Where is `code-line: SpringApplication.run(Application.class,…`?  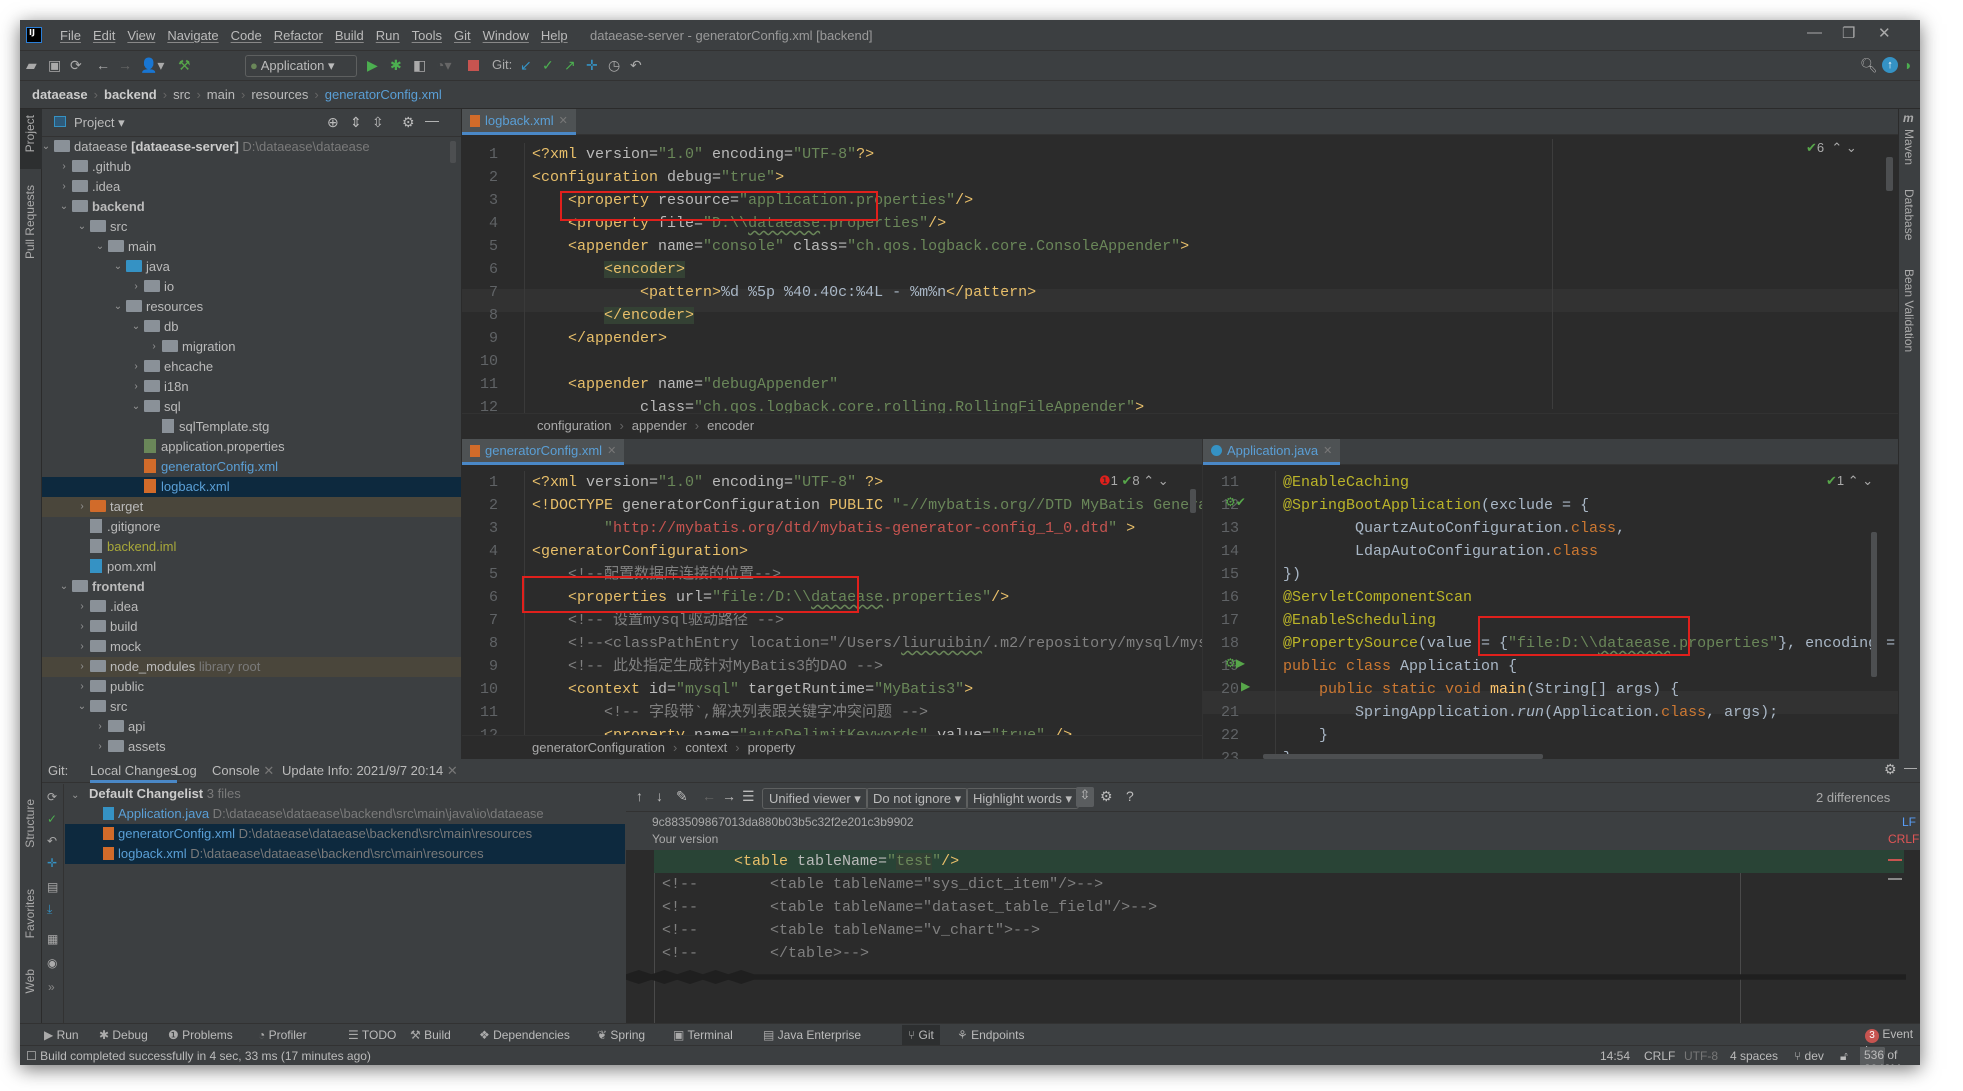 code-line: SpringApplication.run(Application.class,… is located at coordinates (1530, 712).